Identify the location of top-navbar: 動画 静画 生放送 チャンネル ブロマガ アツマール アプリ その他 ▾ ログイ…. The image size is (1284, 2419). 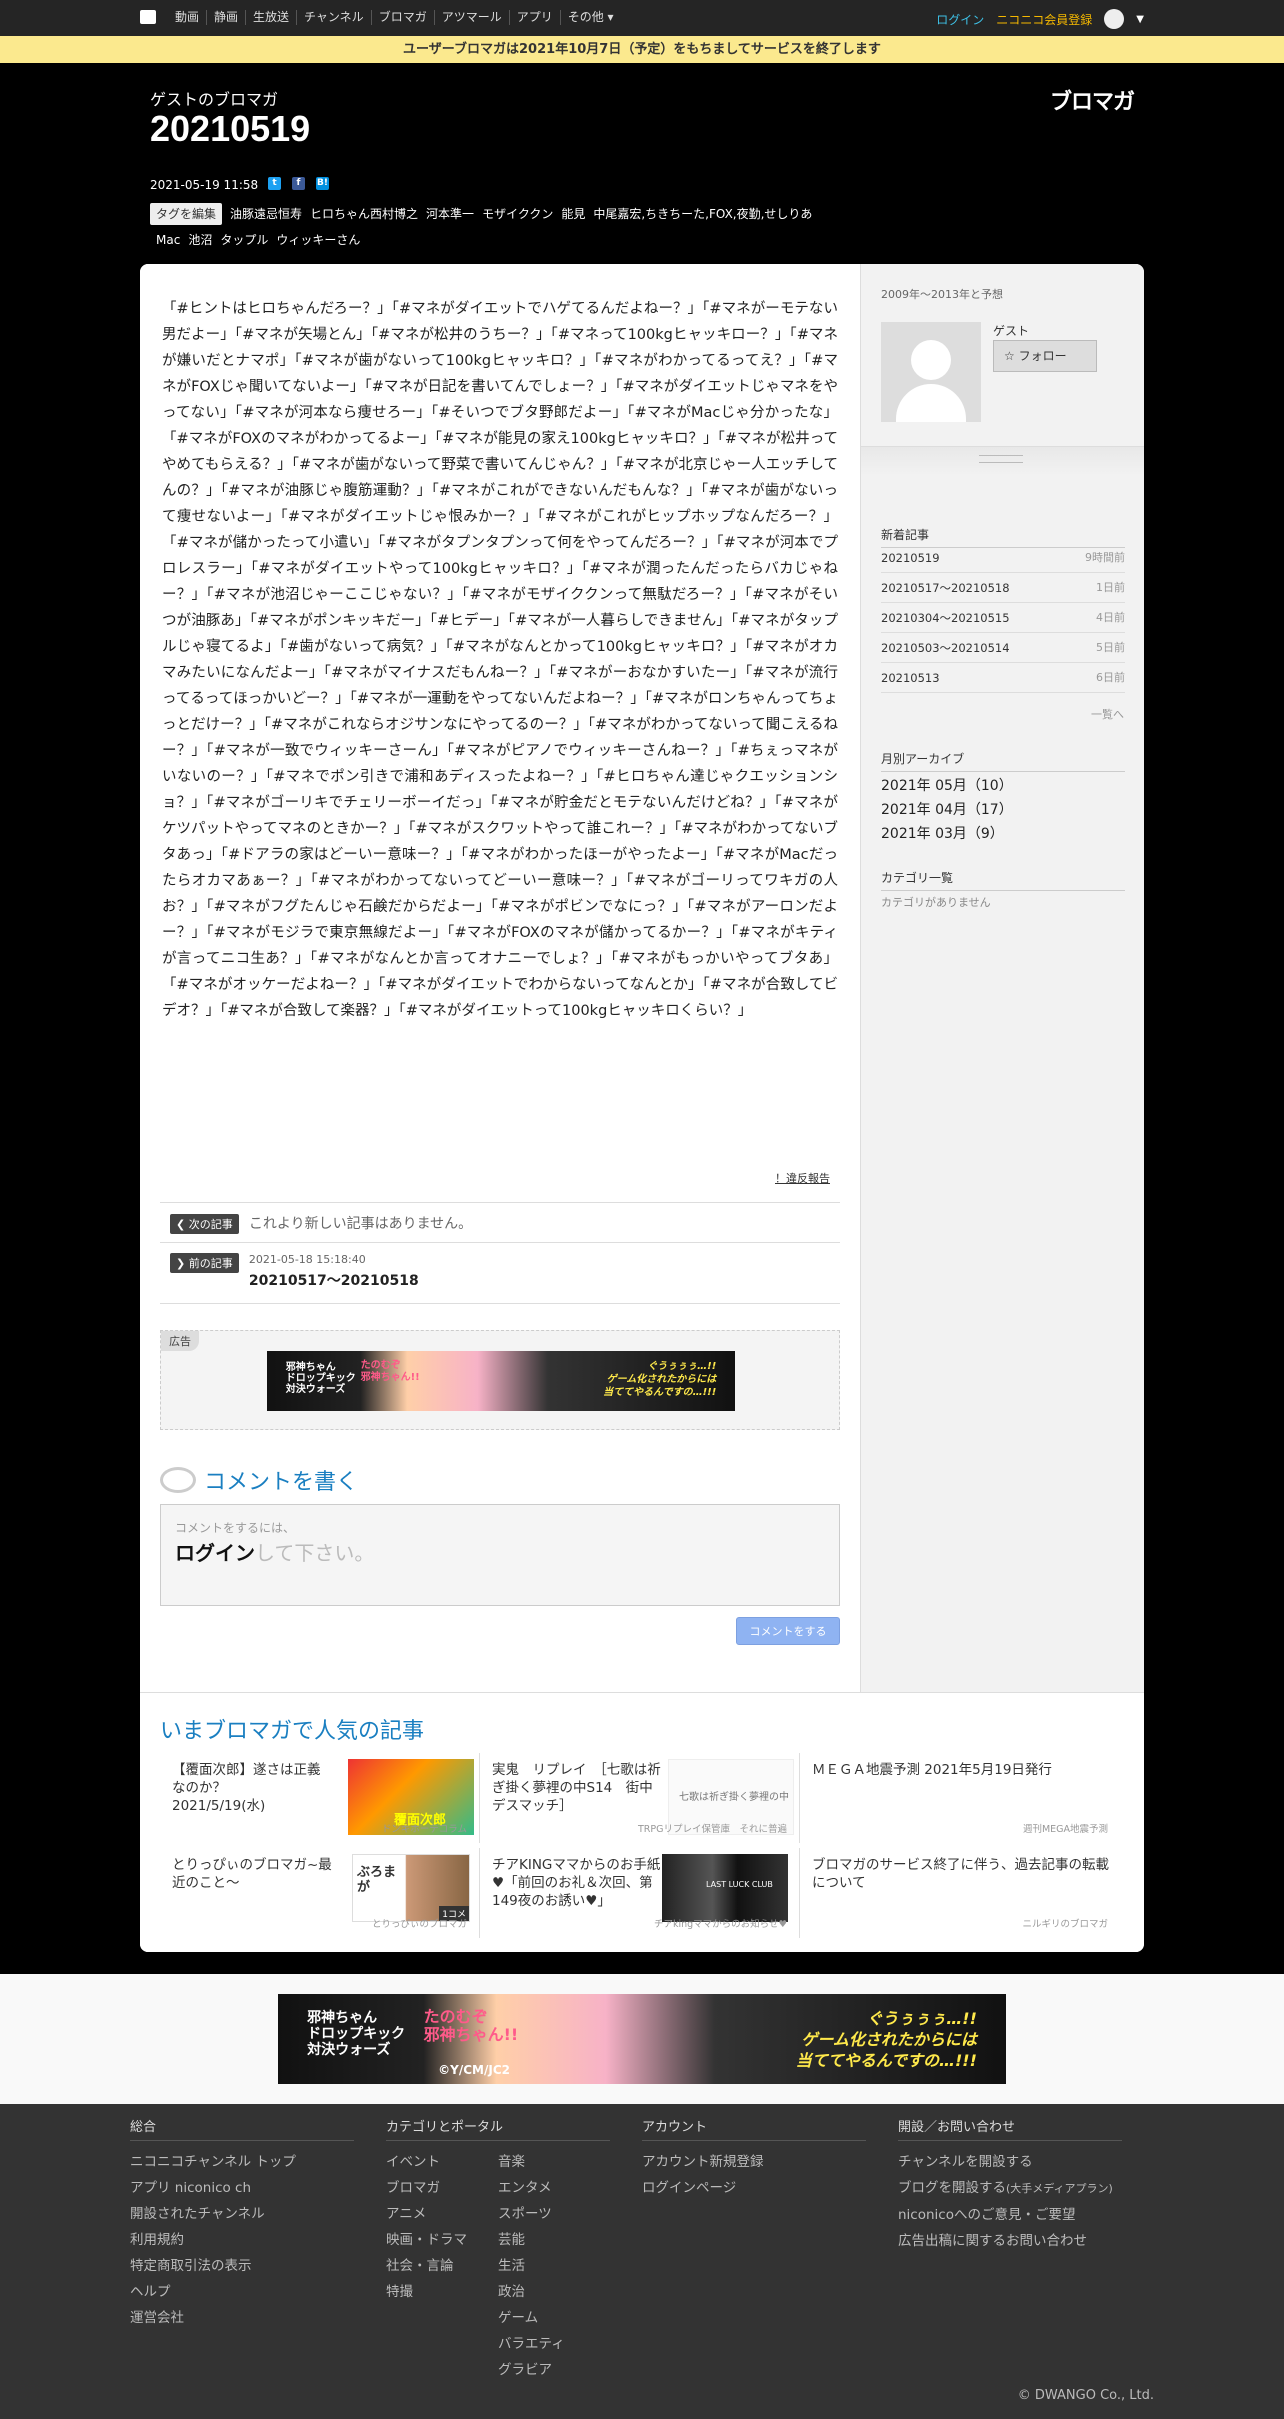
(642, 18).